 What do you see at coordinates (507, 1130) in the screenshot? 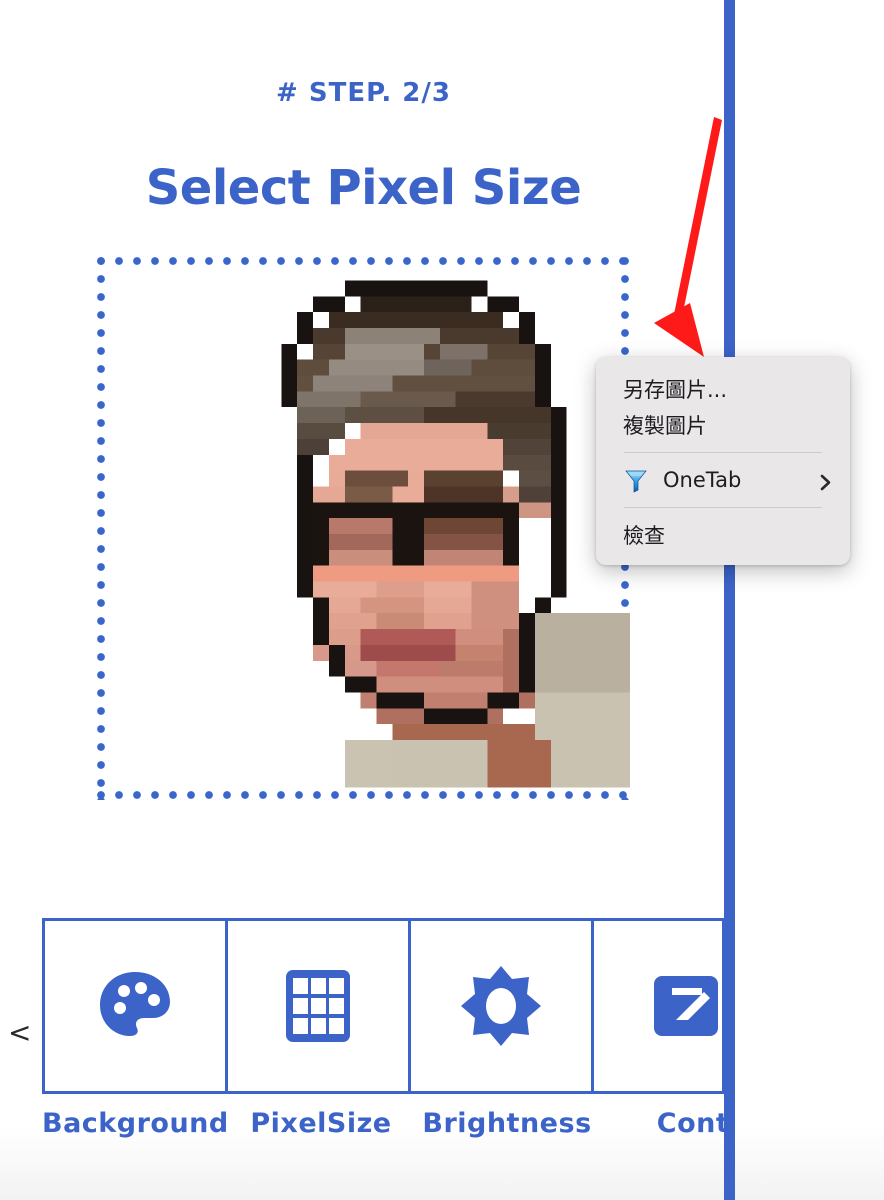
I see `tool-label-brightness: Brightness` at bounding box center [507, 1130].